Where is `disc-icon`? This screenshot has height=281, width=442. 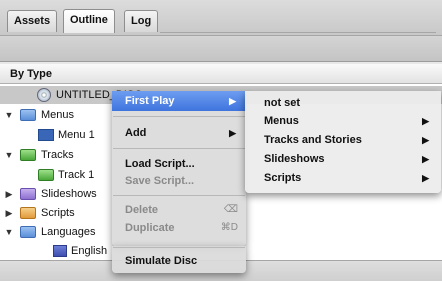
disc-icon is located at coordinates (44, 95).